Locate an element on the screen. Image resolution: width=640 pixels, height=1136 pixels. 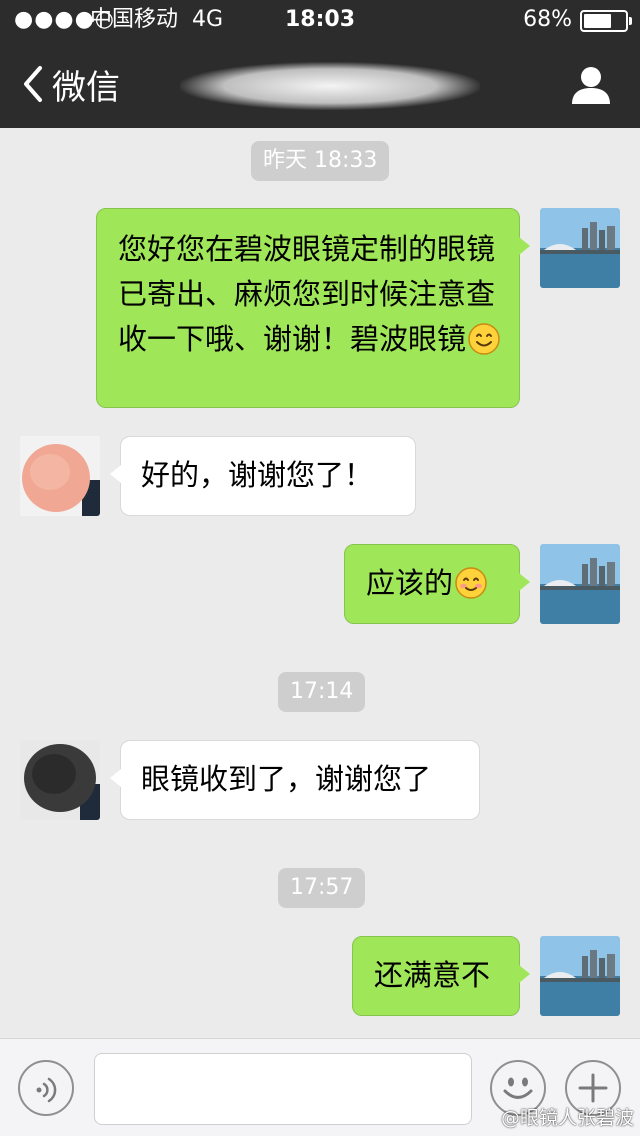
message-input is located at coordinates (283, 1089).